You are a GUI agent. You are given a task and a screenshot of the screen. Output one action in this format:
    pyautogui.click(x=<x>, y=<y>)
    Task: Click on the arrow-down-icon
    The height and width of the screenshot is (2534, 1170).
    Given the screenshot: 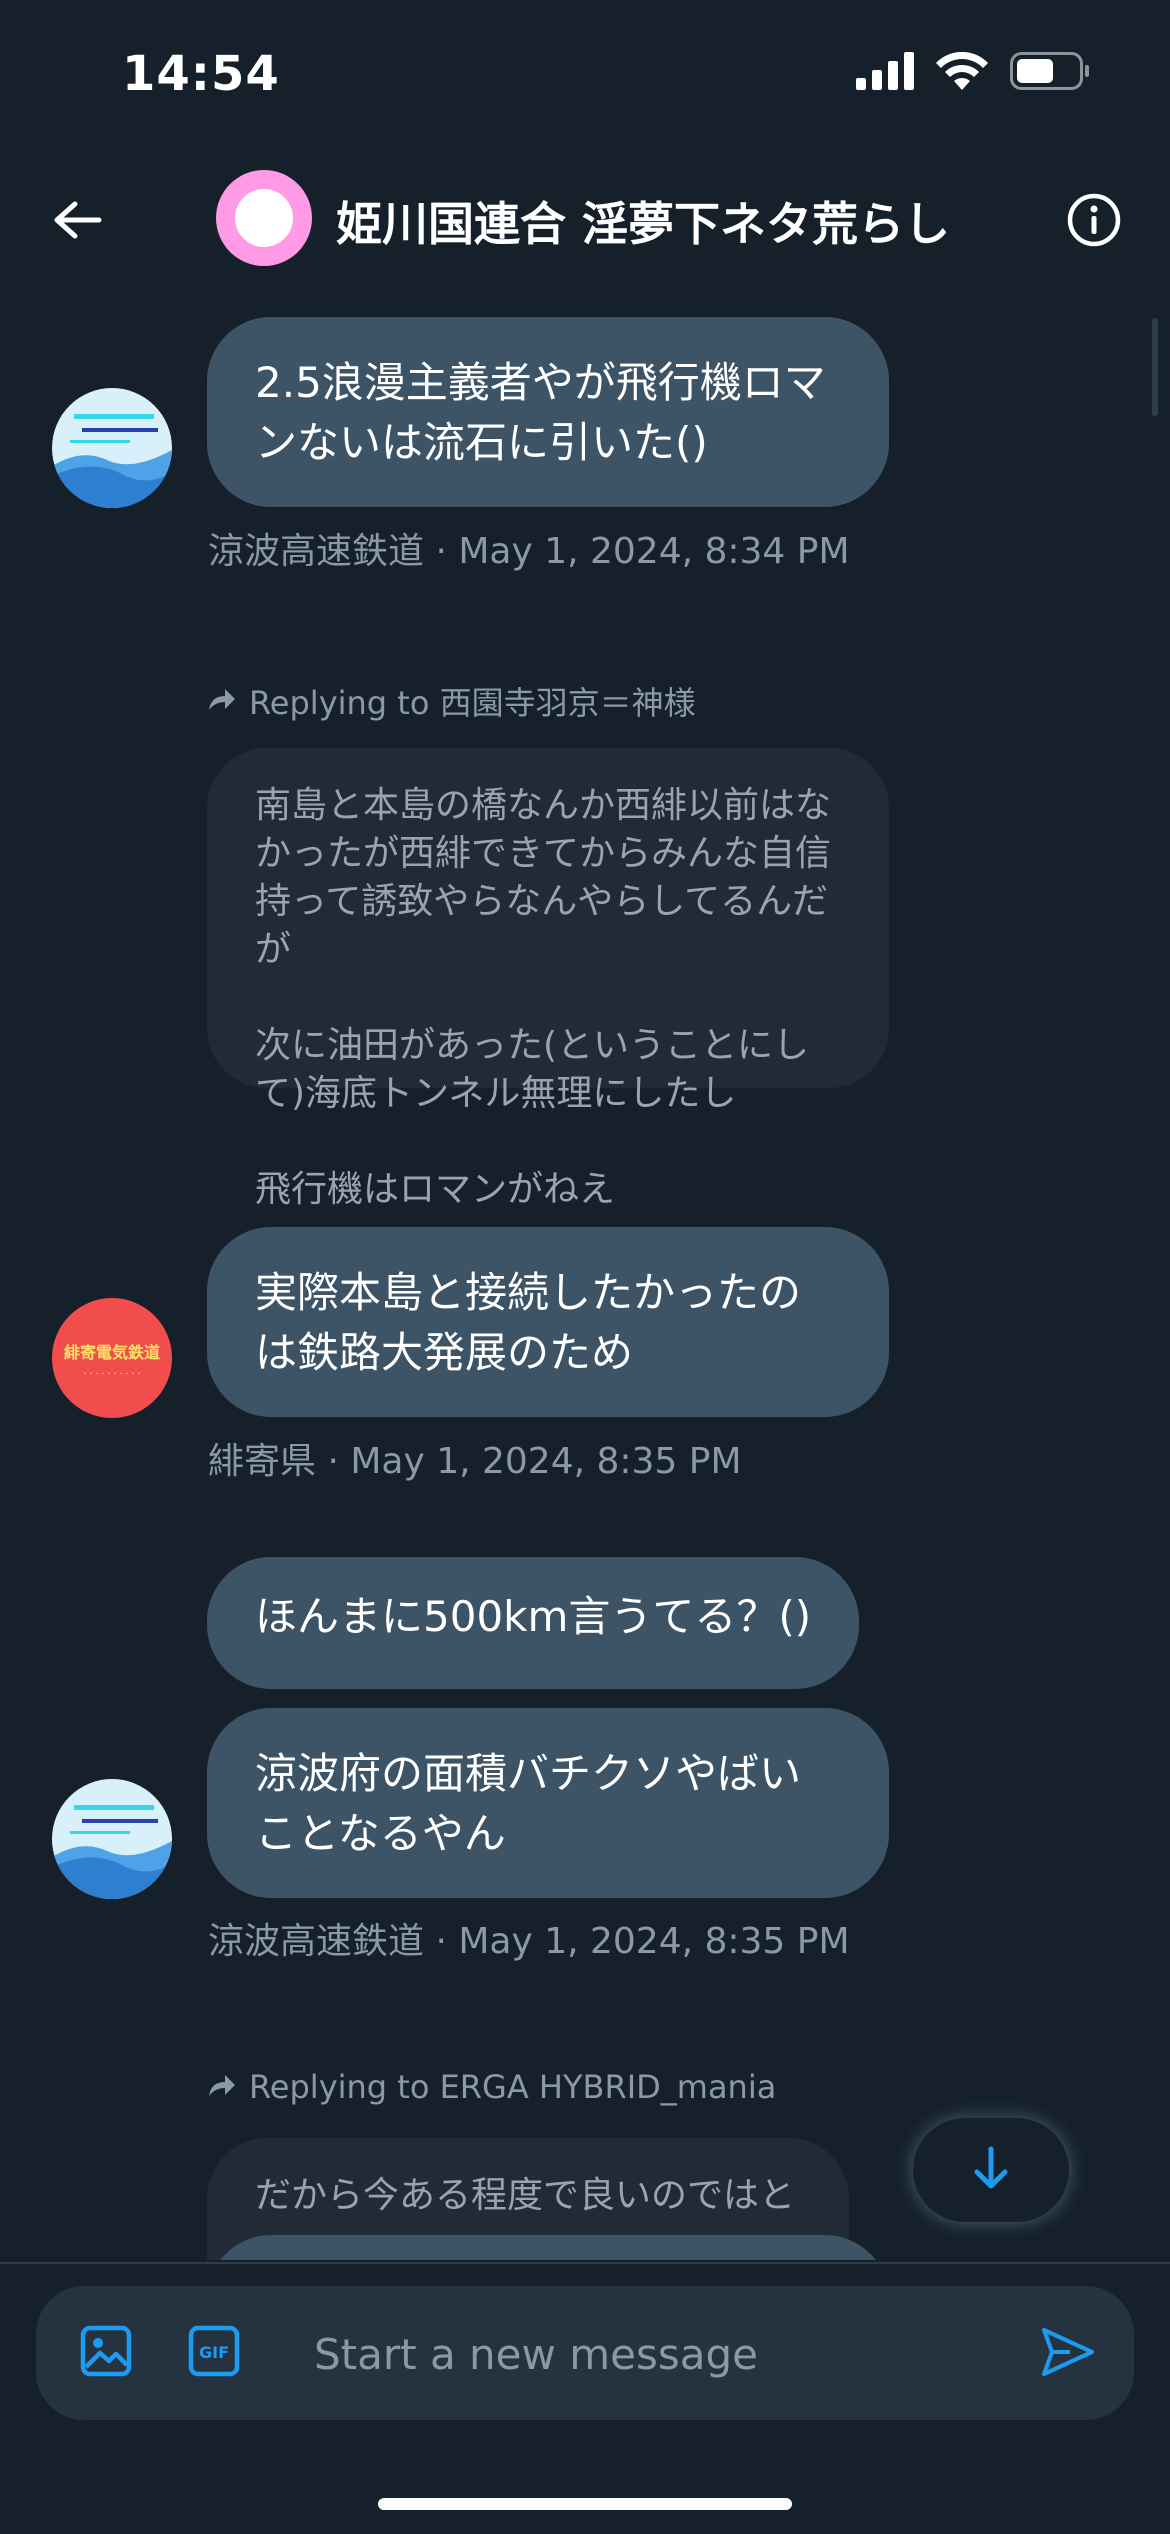 What is the action you would take?
    pyautogui.click(x=991, y=2170)
    